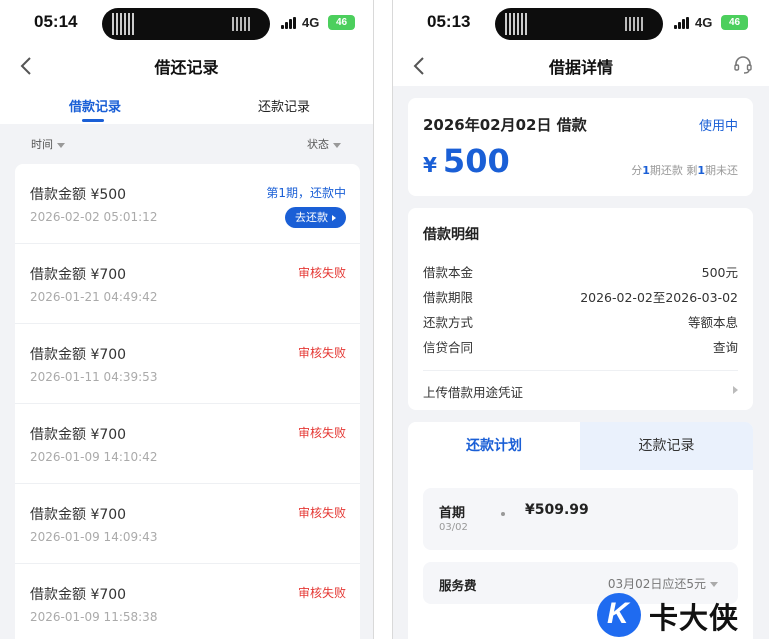 The width and height of the screenshot is (769, 639). Describe the element at coordinates (430, 165) in the screenshot. I see `currency-symbol: ¥` at that location.